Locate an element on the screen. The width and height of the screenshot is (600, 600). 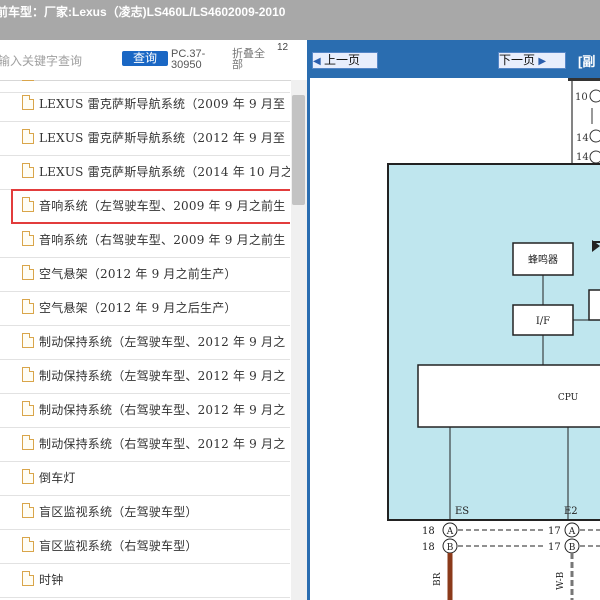
list-item: LEXUS 雷克萨斯导航系统（2009 年 9 月至 2 is located at coordinates (145, 104).